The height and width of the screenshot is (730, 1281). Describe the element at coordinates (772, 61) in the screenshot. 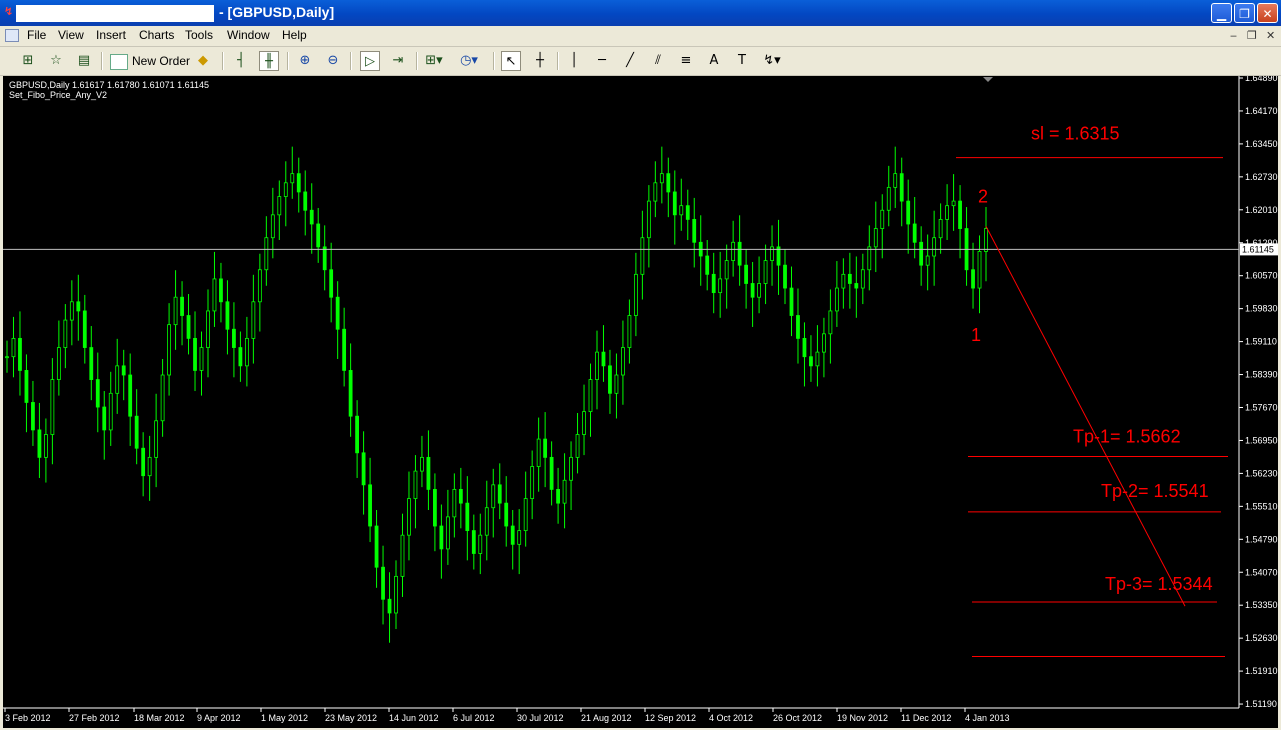

I see `arrows-icon: ↯▾` at that location.